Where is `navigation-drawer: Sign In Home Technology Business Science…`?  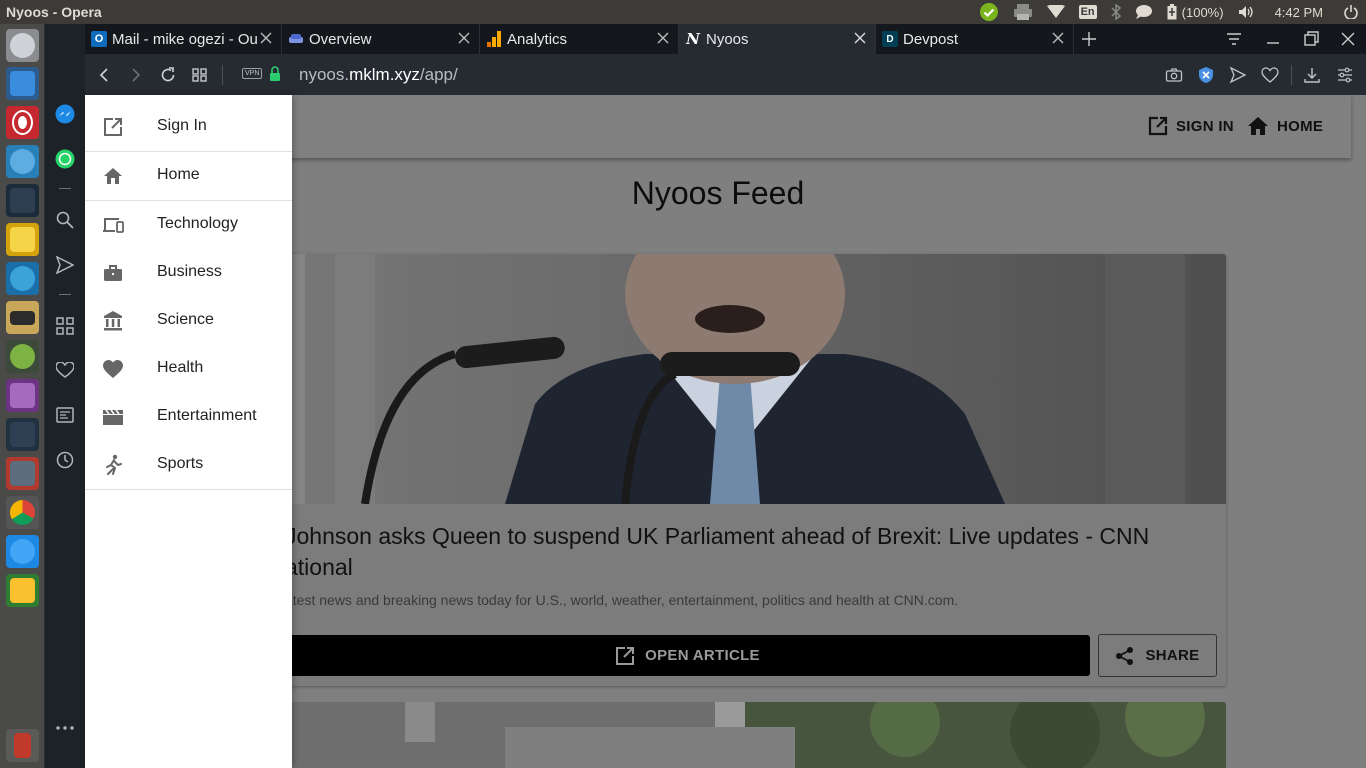
navigation-drawer: Sign In Home Technology Business Science… is located at coordinates (188, 431).